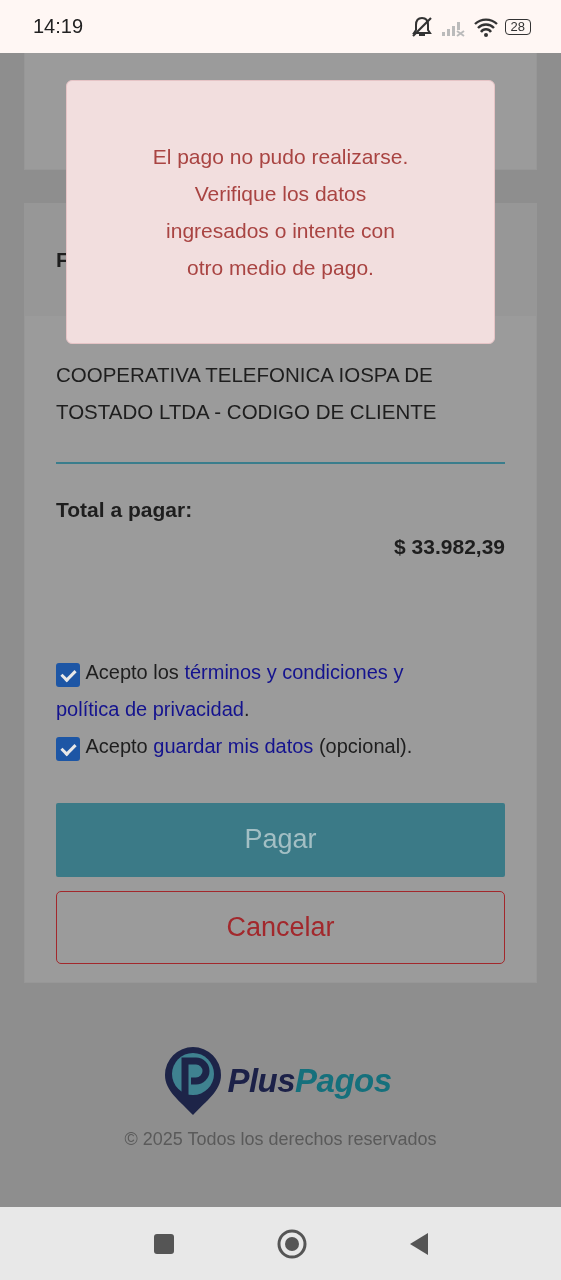  Describe the element at coordinates (280, 212) in the screenshot. I see `error-message: El pago no pudo realizarse. Verifique los datos ingresados o intente con otro medio de pago.` at that location.